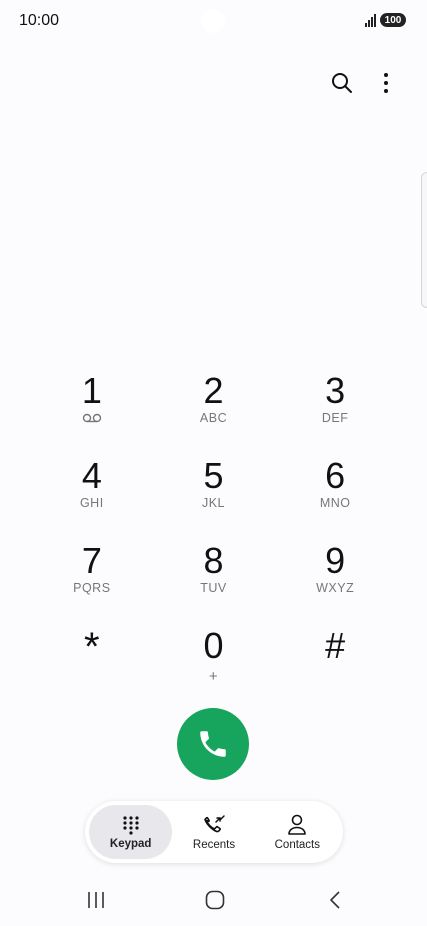  Describe the element at coordinates (92, 418) in the screenshot. I see `voicemail-icon` at that location.